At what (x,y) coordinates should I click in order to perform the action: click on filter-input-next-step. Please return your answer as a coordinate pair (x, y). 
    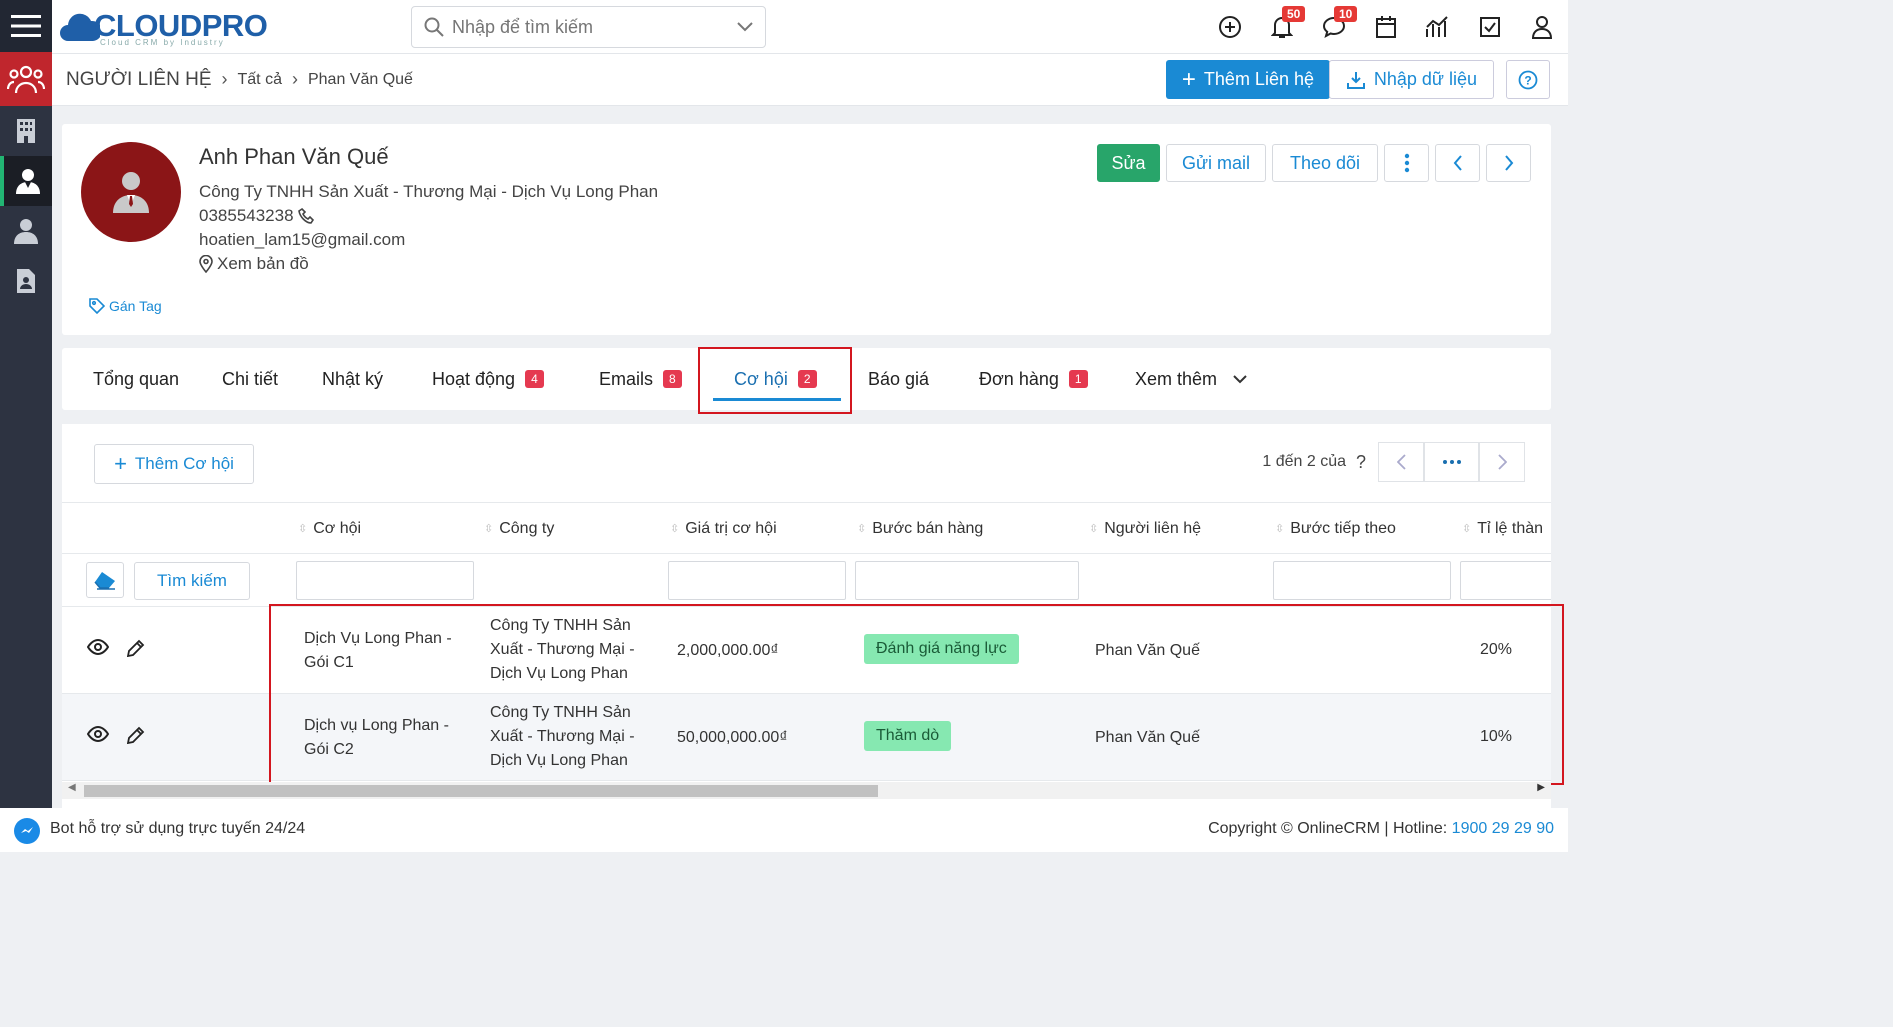
    Looking at the image, I should click on (1362, 580).